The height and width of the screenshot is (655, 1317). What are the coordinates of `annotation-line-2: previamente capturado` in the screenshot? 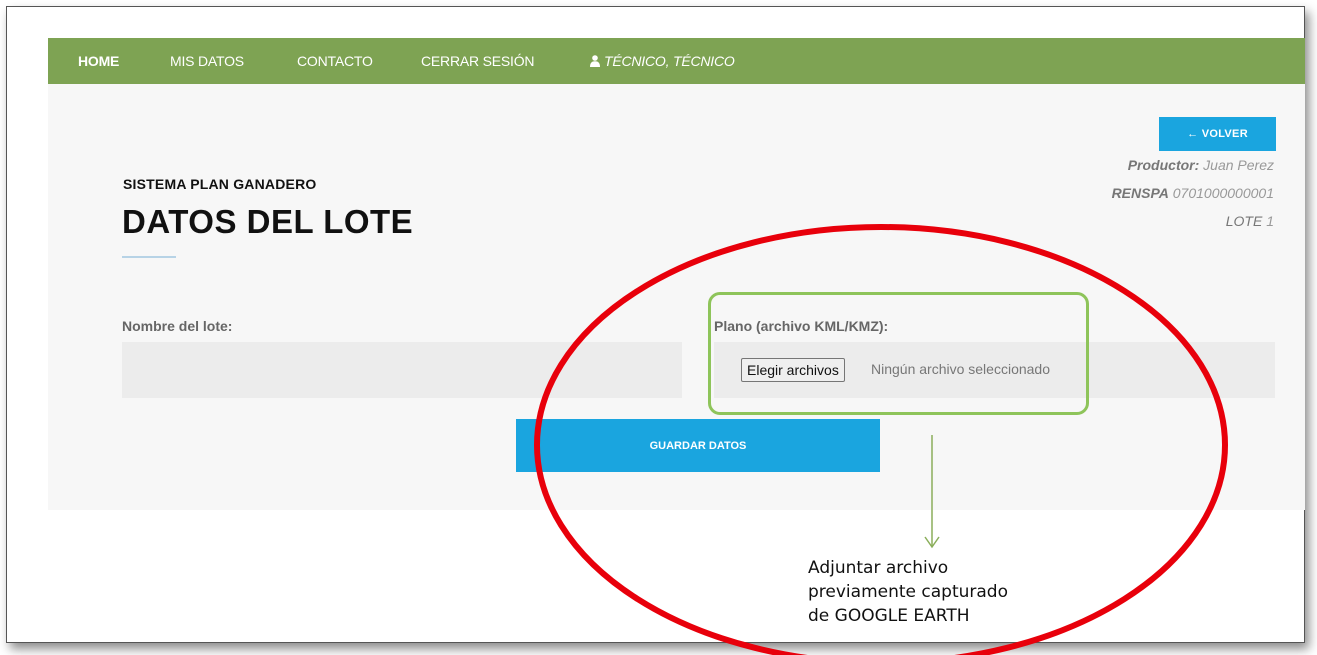 It's located at (908, 592).